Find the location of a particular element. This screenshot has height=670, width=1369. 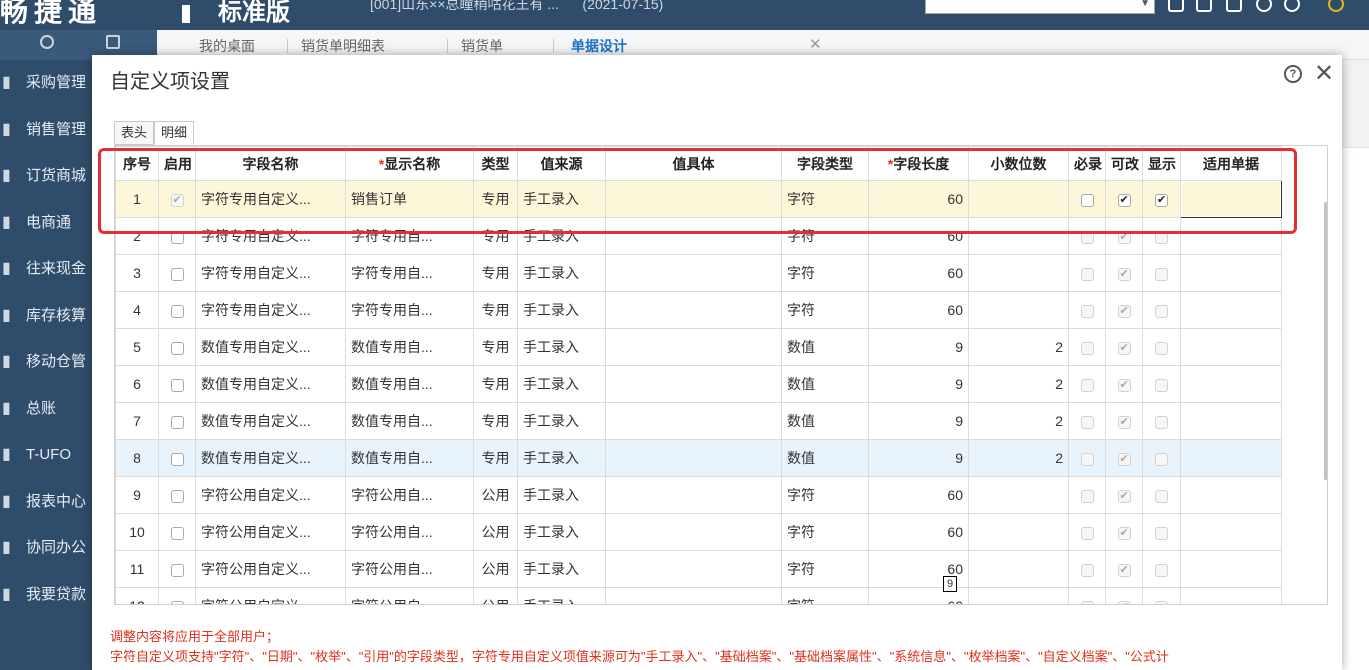

table-row: 12字符公用自定义...字符公用自...公用手工录入字符60 is located at coordinates (698, 595).